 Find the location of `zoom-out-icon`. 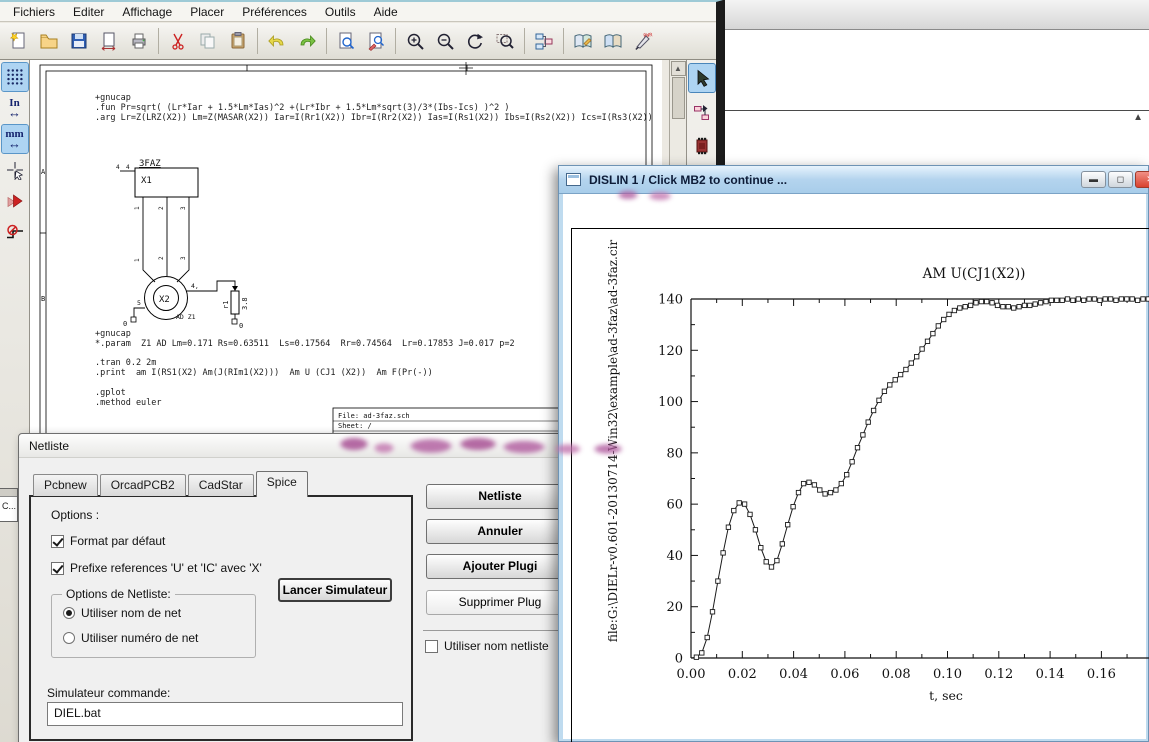

zoom-out-icon is located at coordinates (445, 41).